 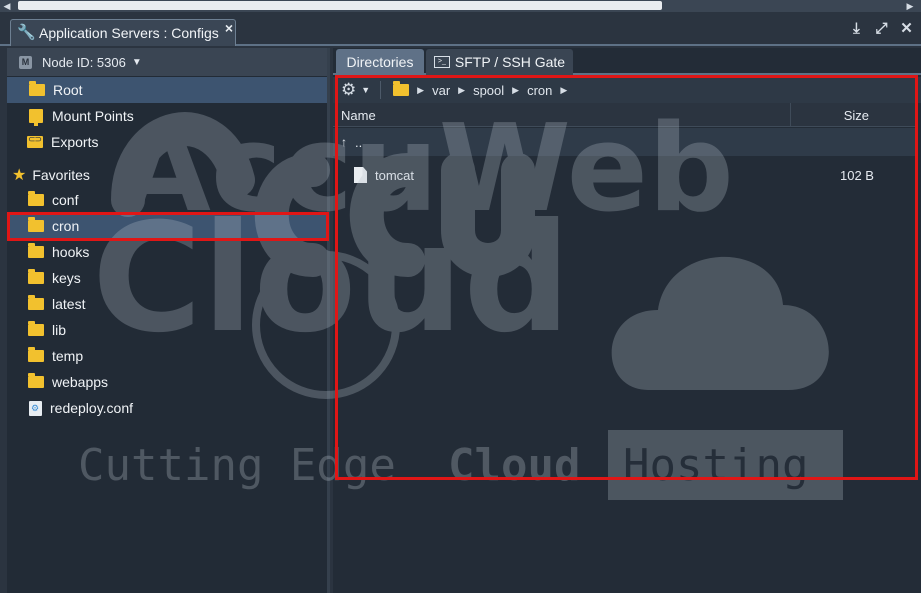 What do you see at coordinates (358, 115) in the screenshot?
I see `column-header-name: Name` at bounding box center [358, 115].